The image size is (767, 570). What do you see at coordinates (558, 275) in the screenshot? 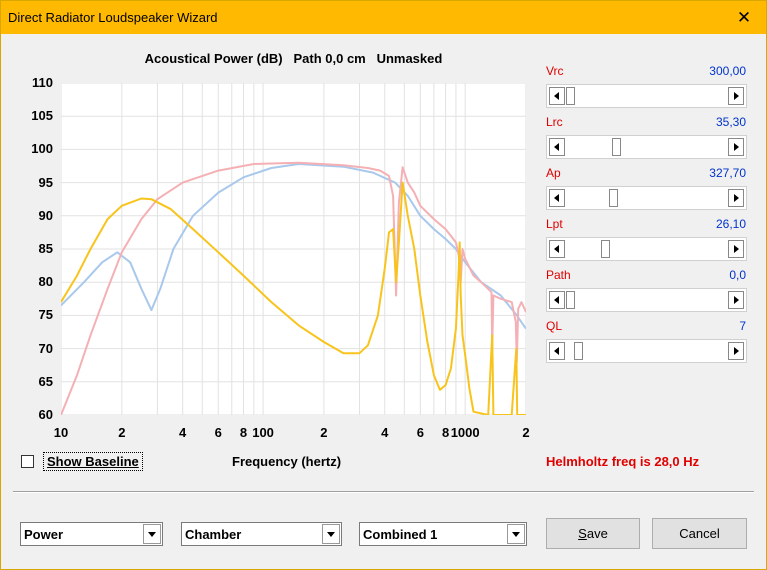
I see `slider-label-path: Path` at bounding box center [558, 275].